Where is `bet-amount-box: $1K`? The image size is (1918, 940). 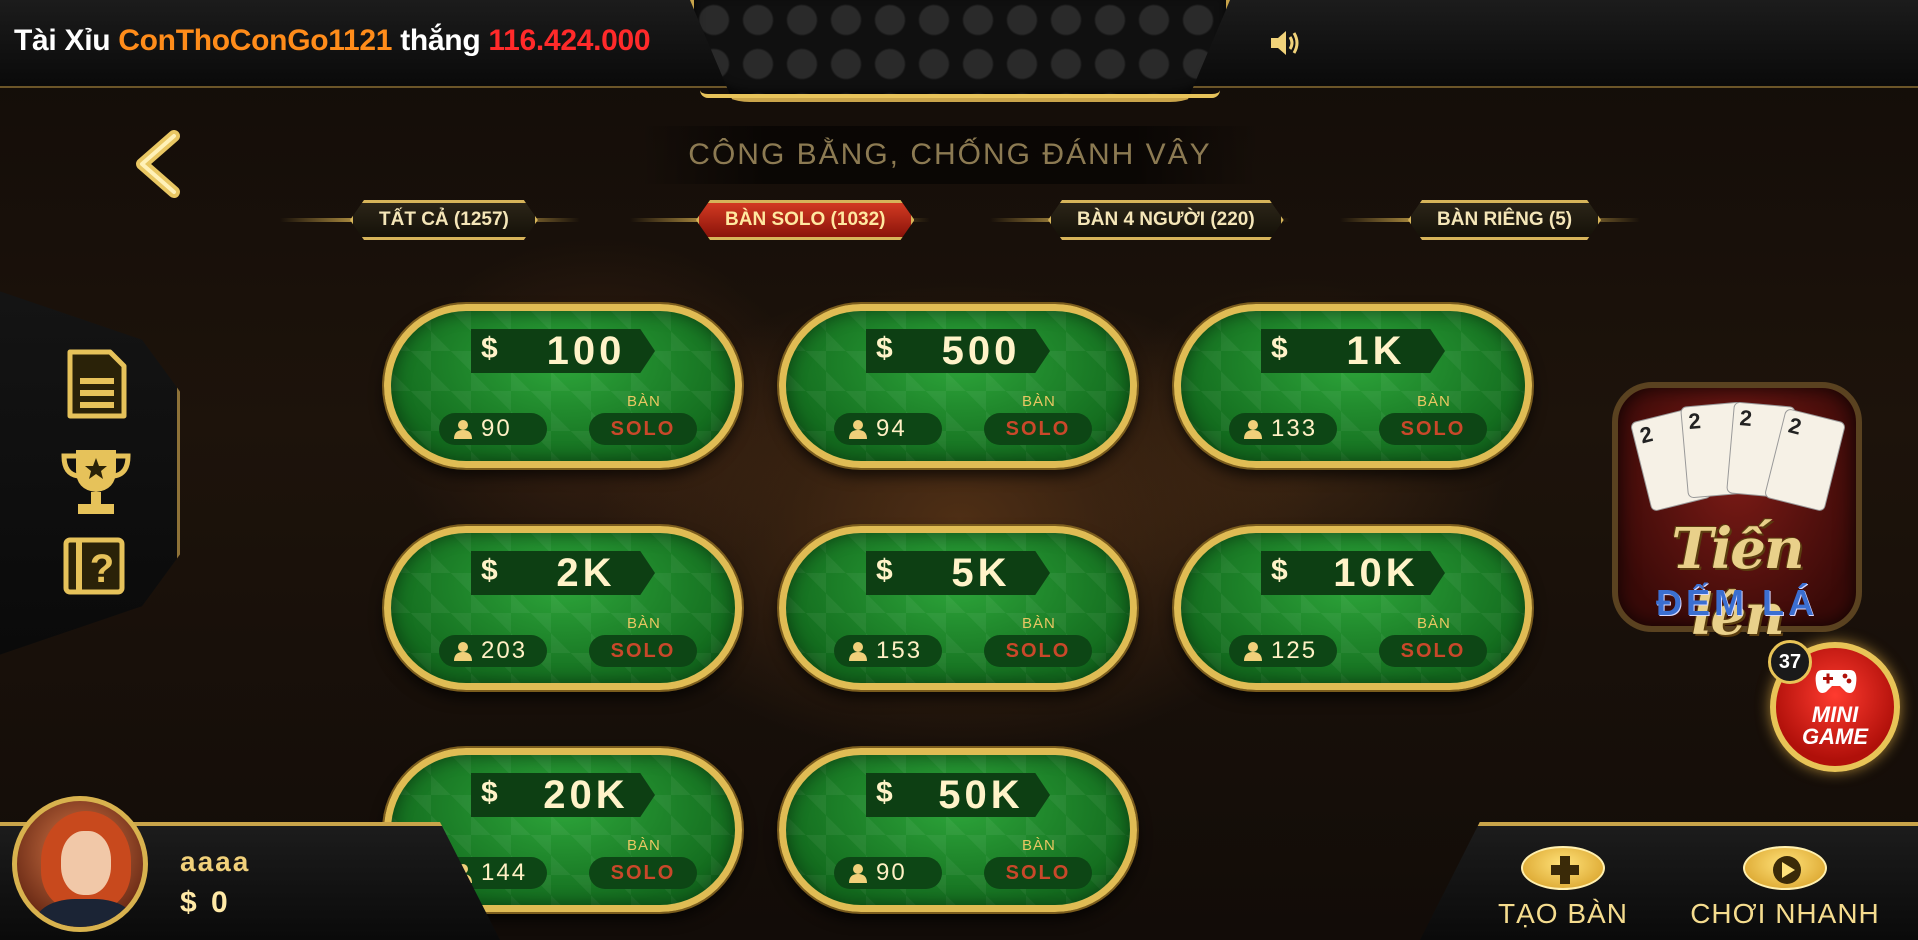
bet-amount-box: $1K is located at coordinates (1353, 351).